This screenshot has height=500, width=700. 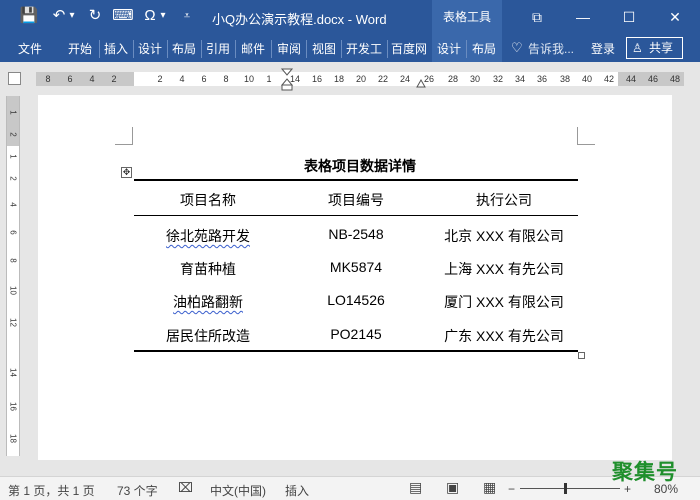 I want to click on table-header-cell: 项目编号, so click(x=356, y=200).